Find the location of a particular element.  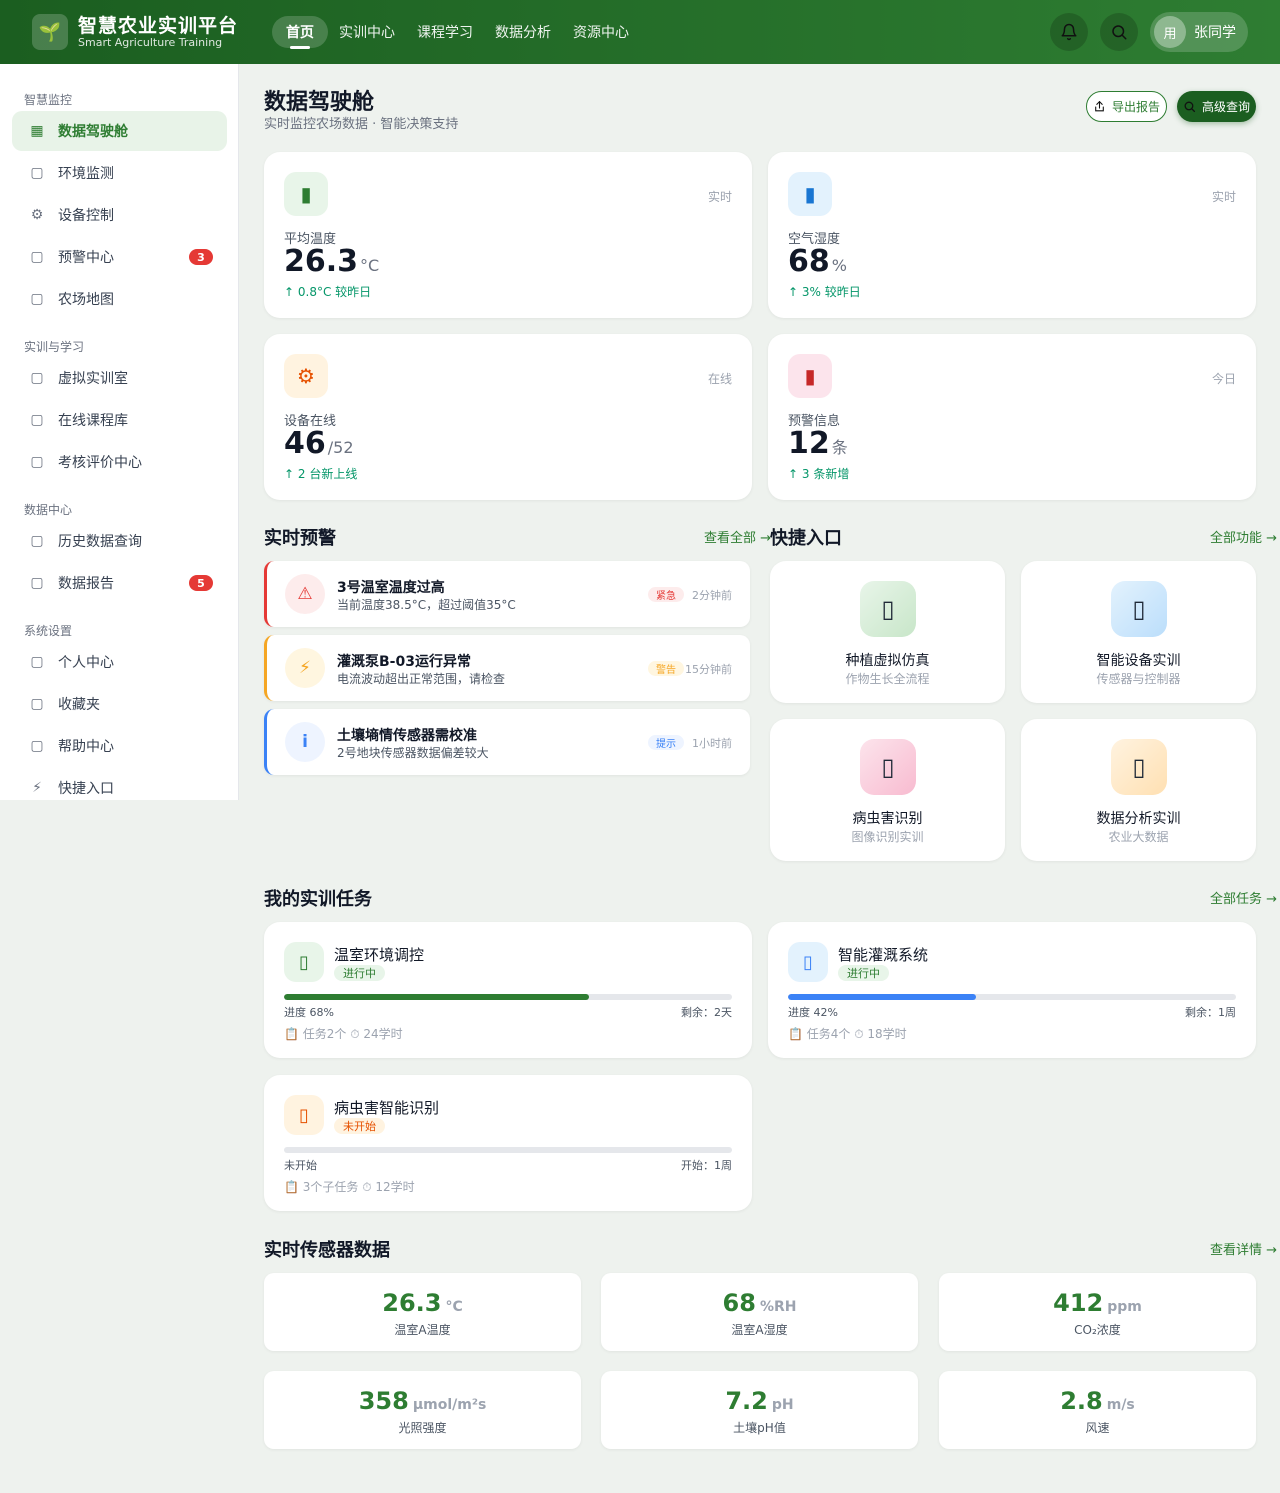

task-title: 病虫害智能识别 is located at coordinates (387, 1108).